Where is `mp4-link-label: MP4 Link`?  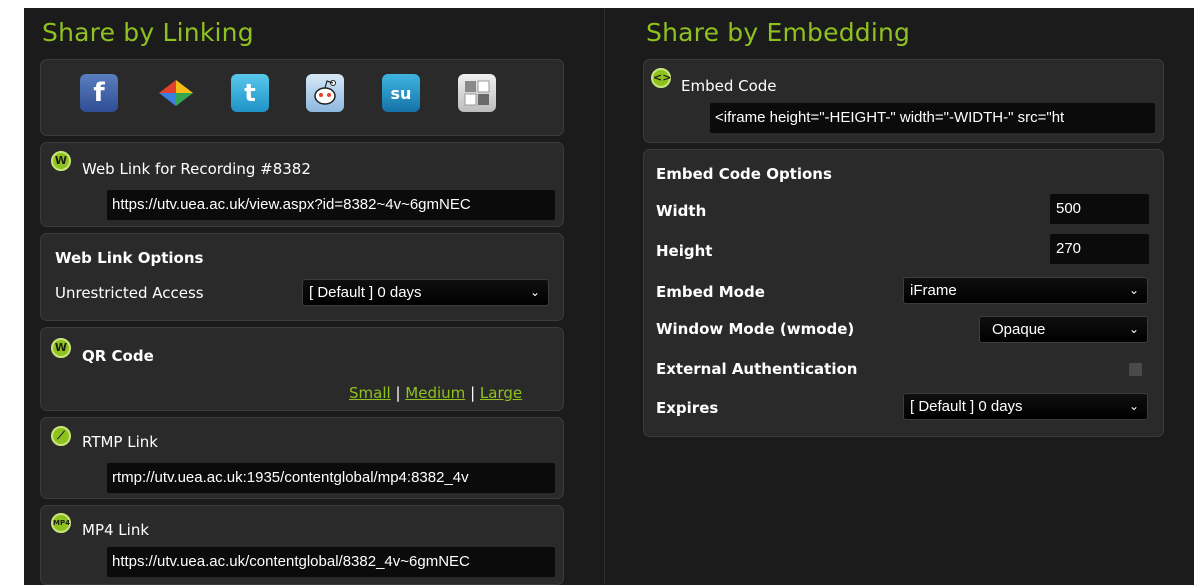 mp4-link-label: MP4 Link is located at coordinates (116, 530).